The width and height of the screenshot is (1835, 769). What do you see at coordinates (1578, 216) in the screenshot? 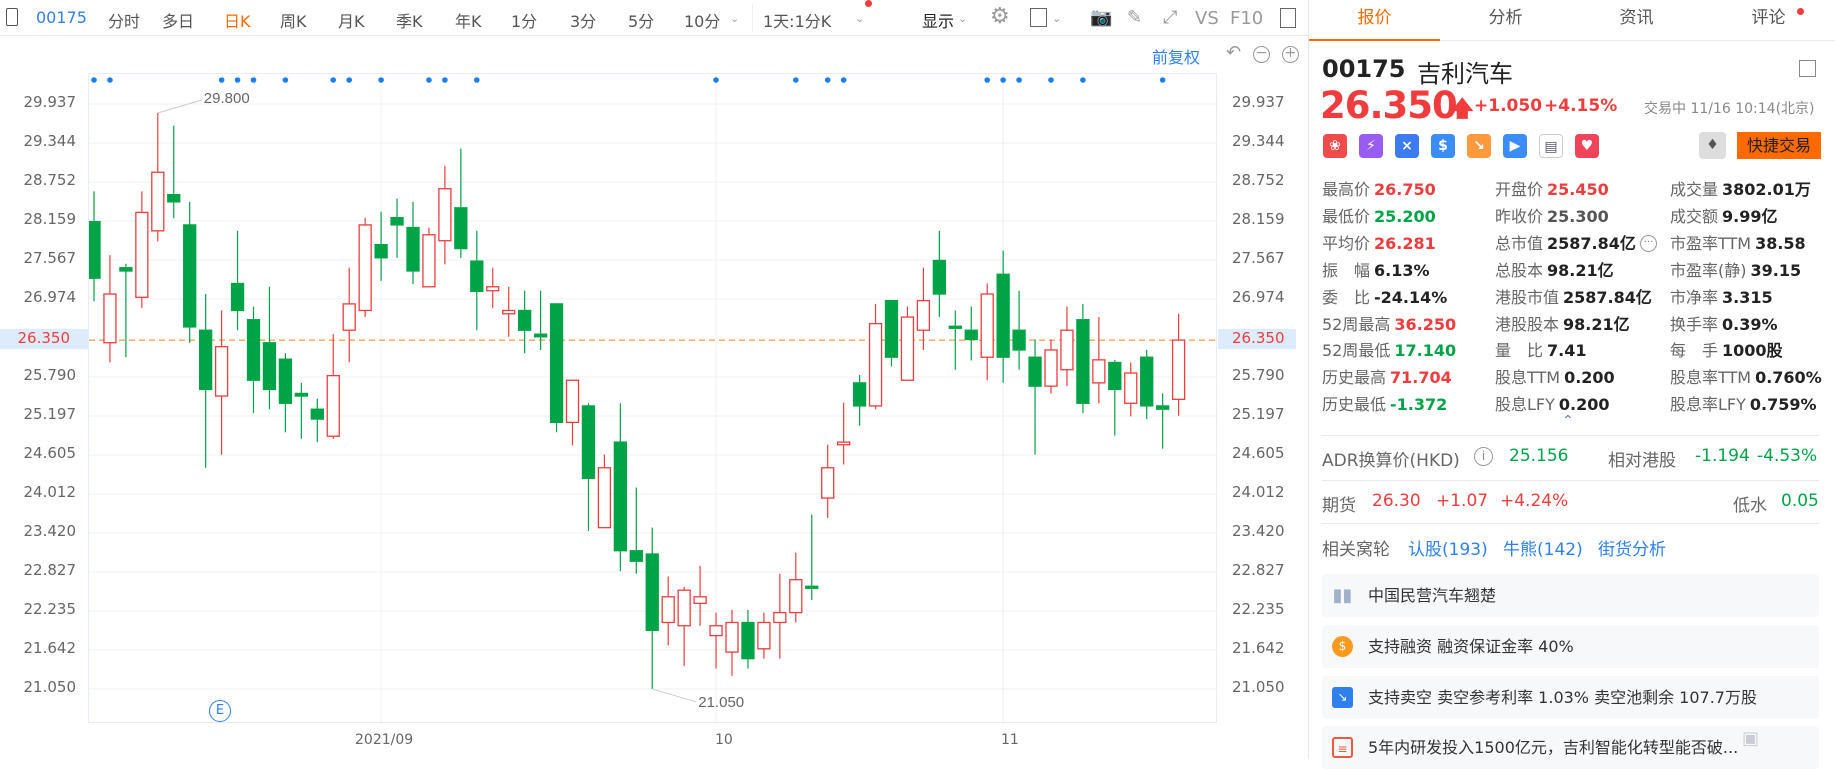
I see `stat-value: 25.300` at bounding box center [1578, 216].